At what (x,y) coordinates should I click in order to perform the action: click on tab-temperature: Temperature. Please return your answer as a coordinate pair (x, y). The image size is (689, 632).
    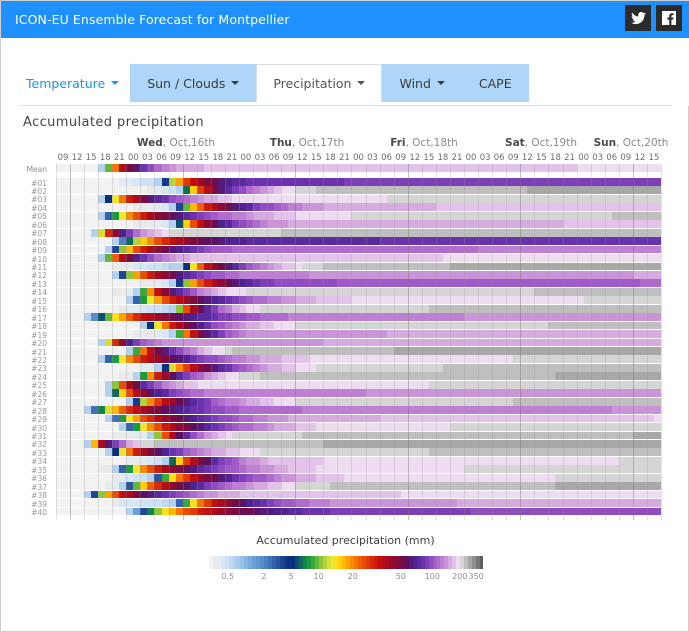
    Looking at the image, I should click on (74, 83).